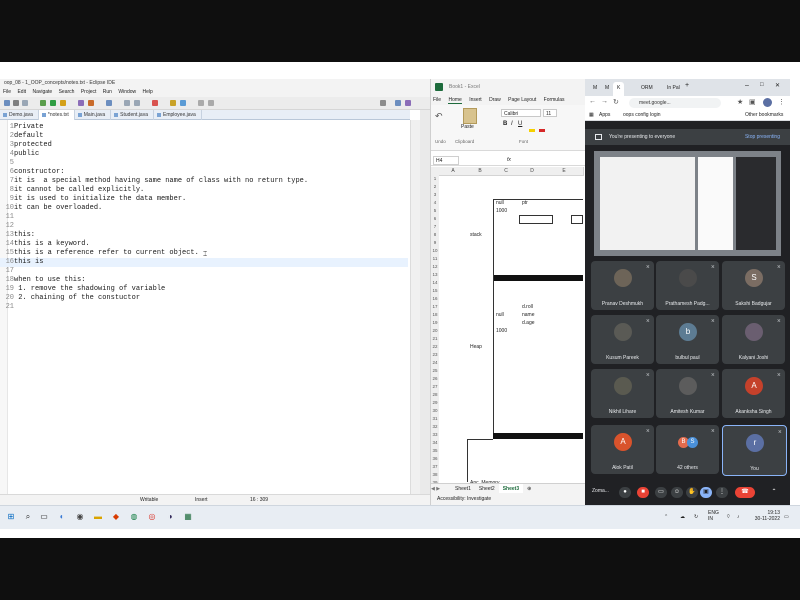 This screenshot has height=600, width=800. I want to click on participant-tile: B S ⨯ 42 others, so click(687, 449).